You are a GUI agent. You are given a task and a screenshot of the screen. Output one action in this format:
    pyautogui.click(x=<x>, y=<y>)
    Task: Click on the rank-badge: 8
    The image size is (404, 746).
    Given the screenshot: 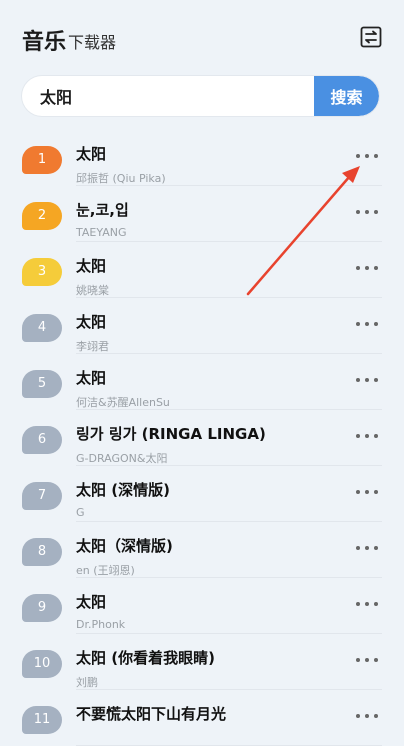 What is the action you would take?
    pyautogui.click(x=42, y=552)
    